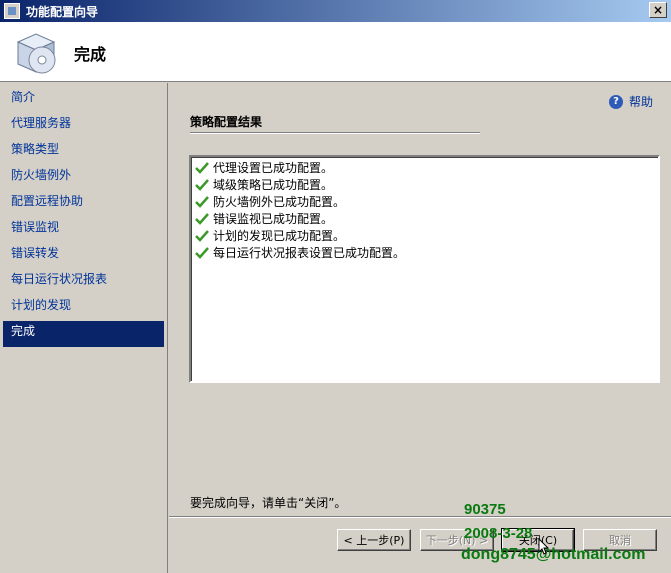 The height and width of the screenshot is (573, 671). What do you see at coordinates (83, 178) in the screenshot?
I see `sidebar-item-firewall-exceptions: 防火墙例外` at bounding box center [83, 178].